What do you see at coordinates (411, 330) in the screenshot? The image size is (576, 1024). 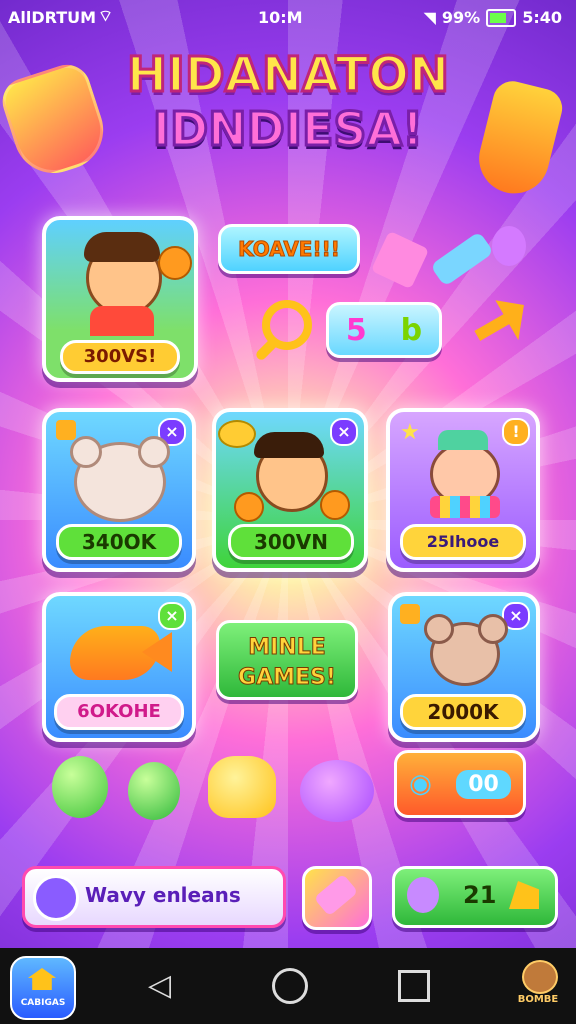 I see `counter-b: b` at bounding box center [411, 330].